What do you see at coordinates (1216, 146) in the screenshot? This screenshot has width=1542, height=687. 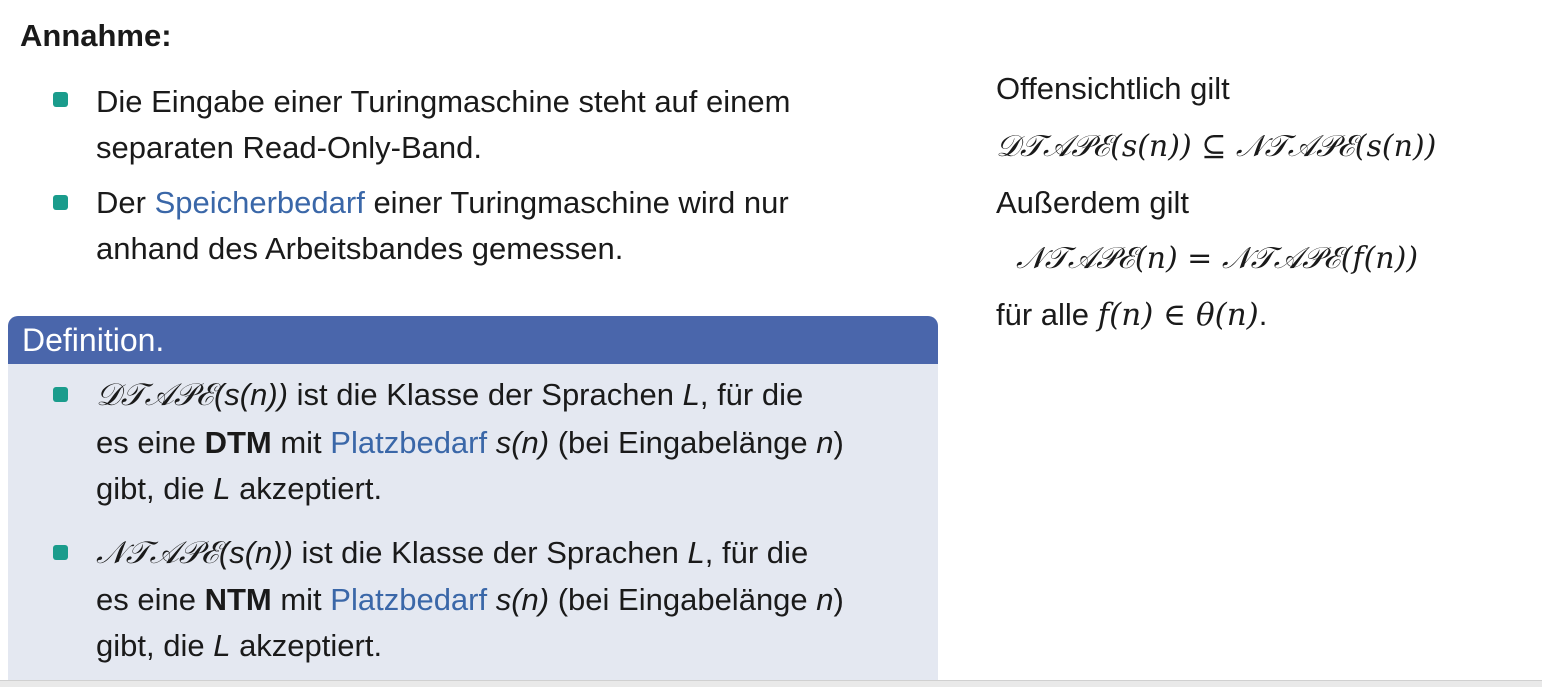 I see `formula-inclusion: 𝒟𝒯𝒜𝒫ℰ(s(n)) ⊆ 𝒩𝒯𝒜𝒫ℰ(s(n))` at bounding box center [1216, 146].